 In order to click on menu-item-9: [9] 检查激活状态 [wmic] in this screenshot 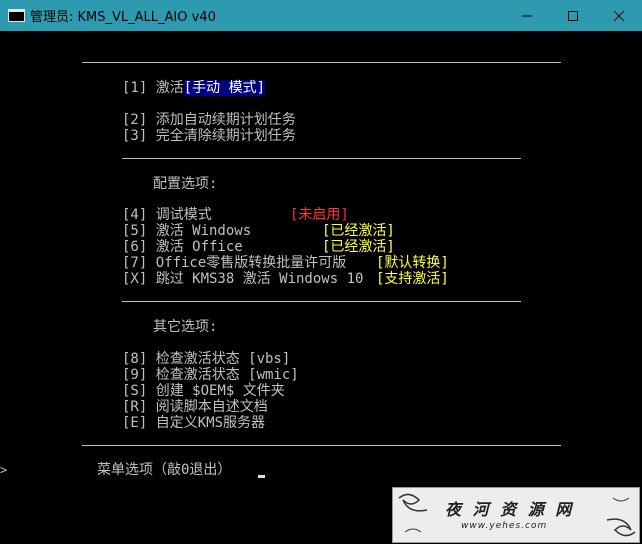, I will do `click(210, 375)`.